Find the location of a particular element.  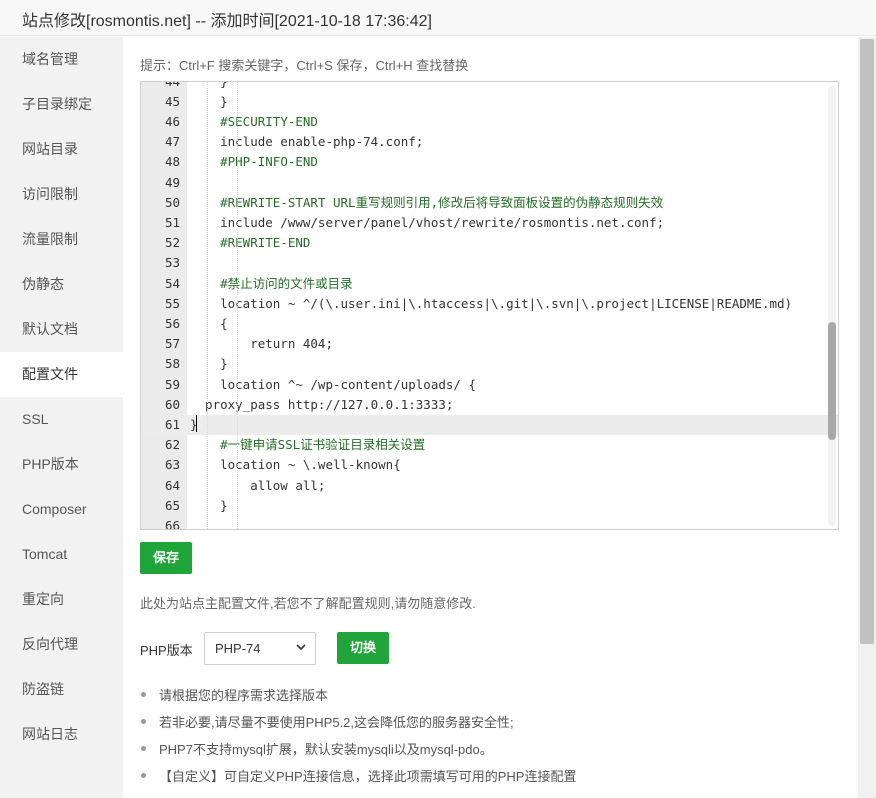

config-warning-note: 此处为站点主配置文件,若您不了解配置规则,请勿随意修改. is located at coordinates (308, 603).